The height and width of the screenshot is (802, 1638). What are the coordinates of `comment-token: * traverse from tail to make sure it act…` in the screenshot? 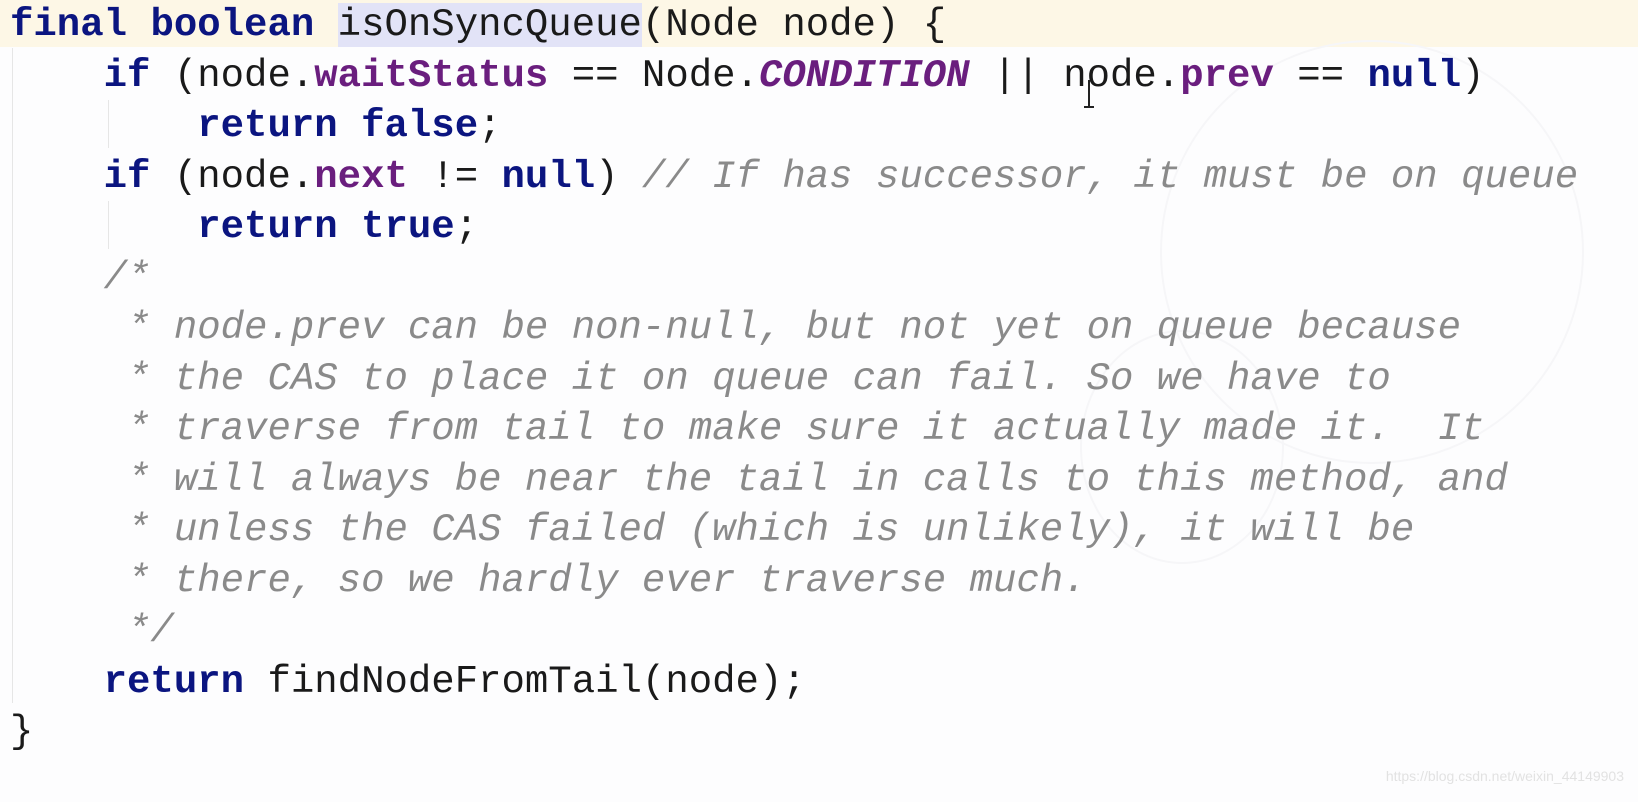 It's located at (806, 429).